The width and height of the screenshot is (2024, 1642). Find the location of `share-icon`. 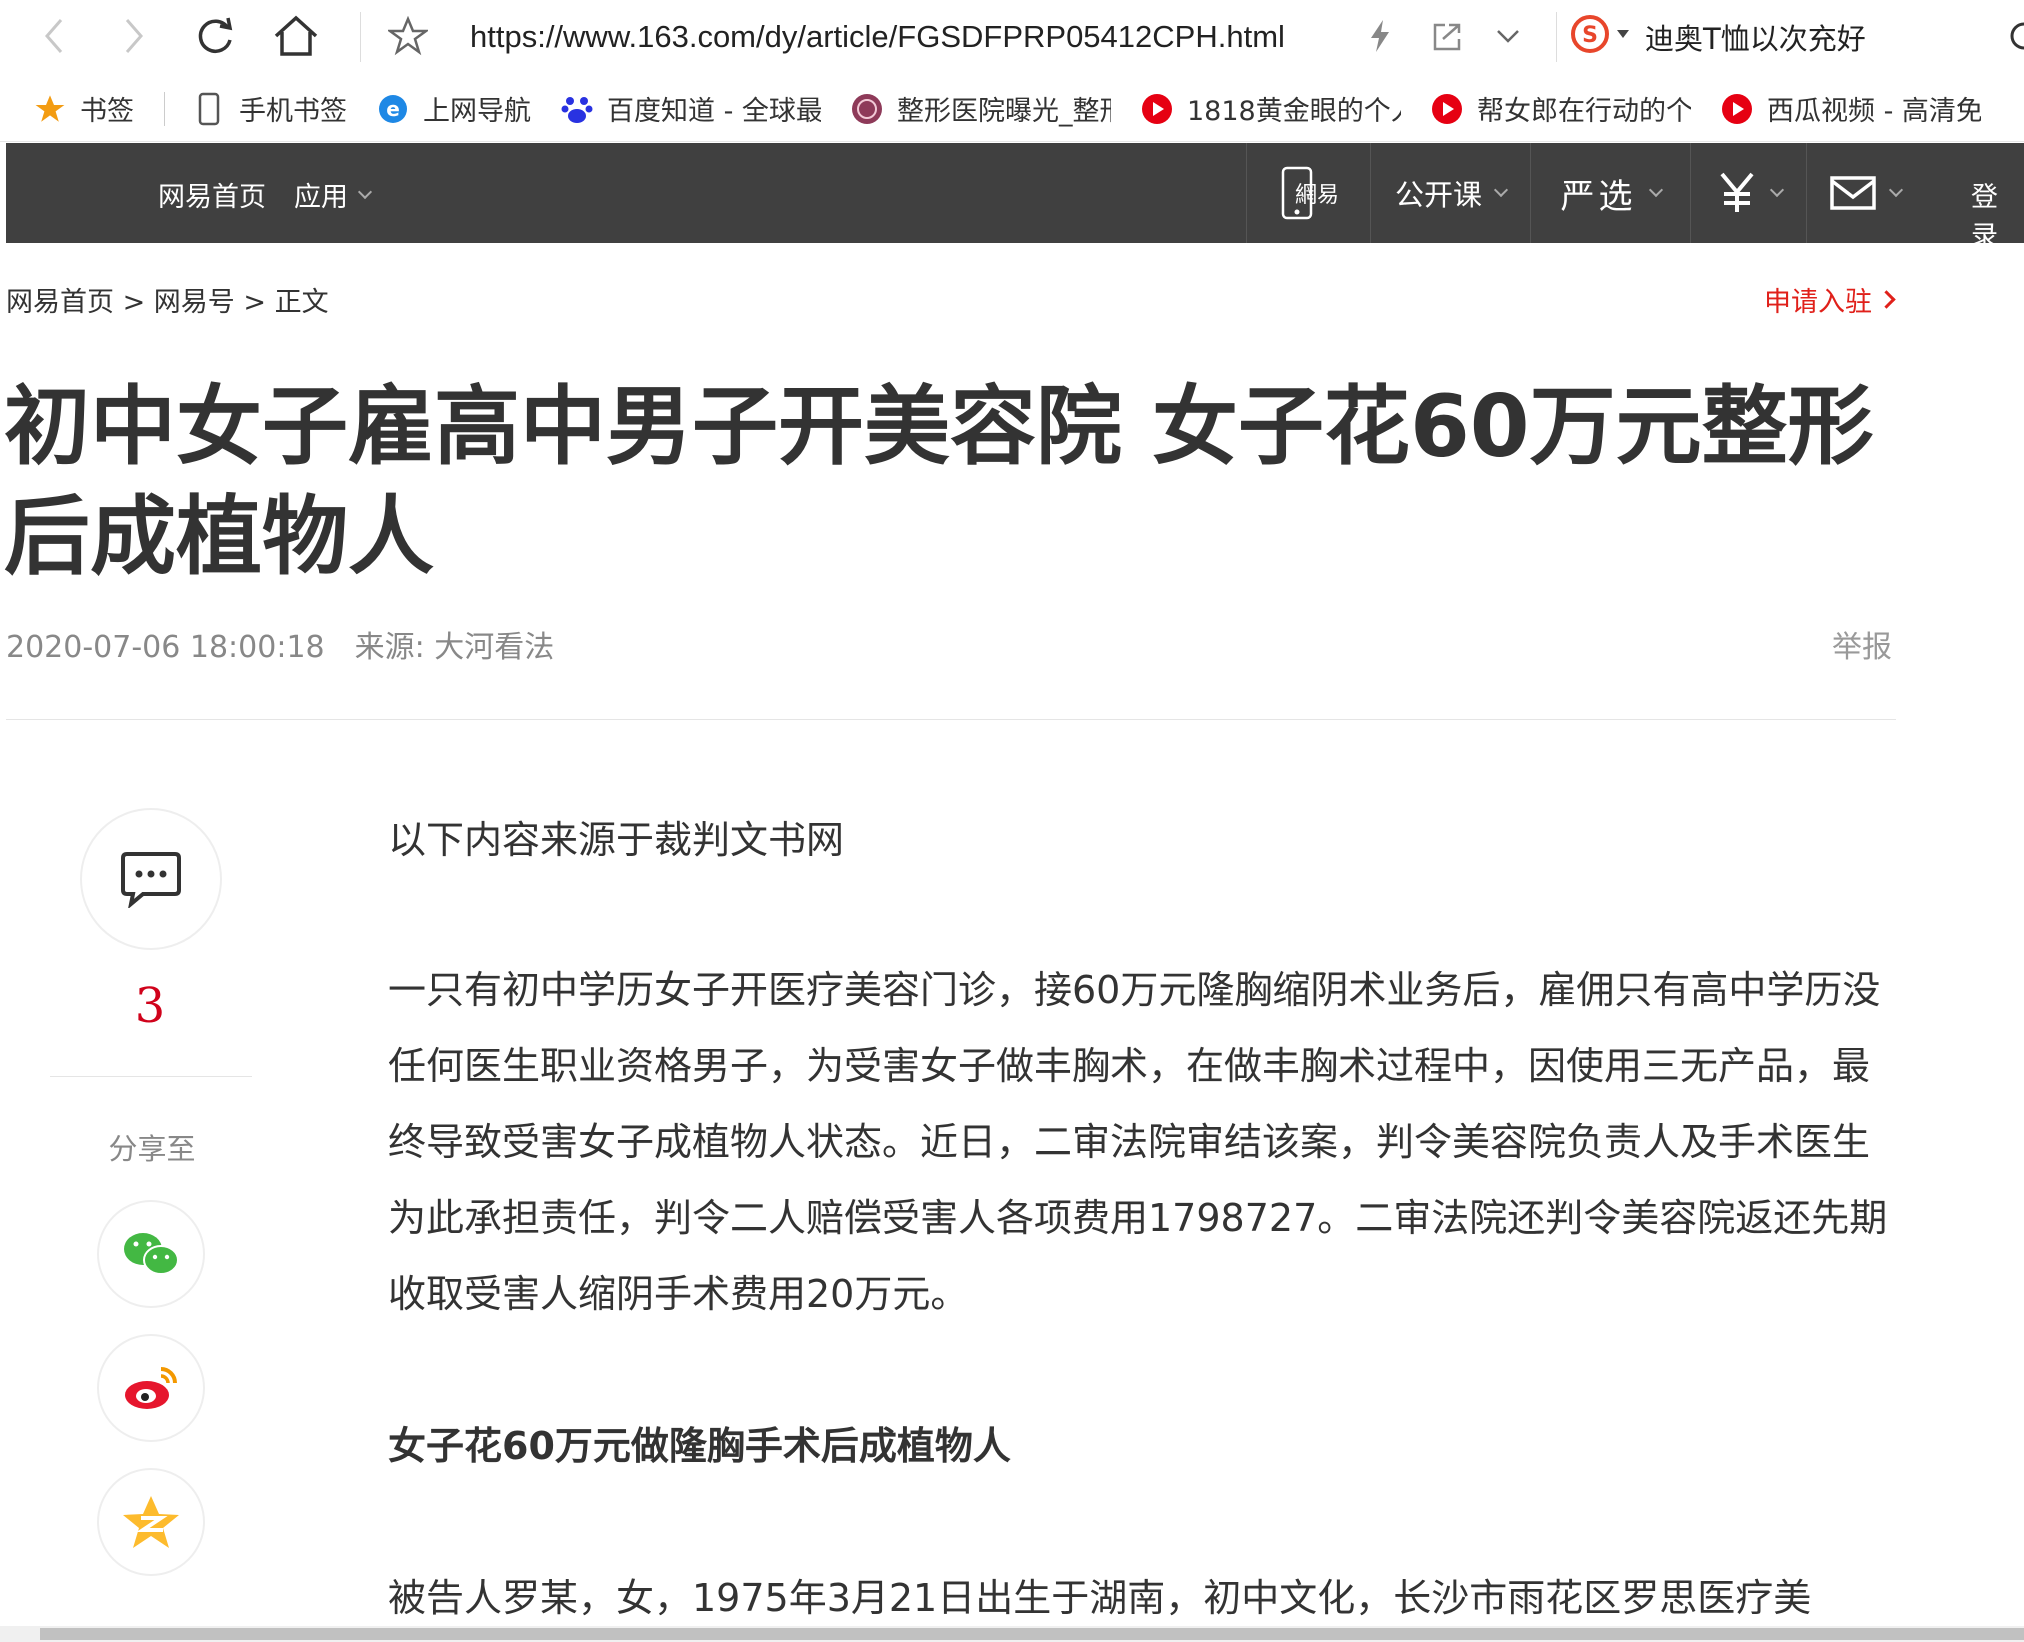

share-icon is located at coordinates (1447, 37).